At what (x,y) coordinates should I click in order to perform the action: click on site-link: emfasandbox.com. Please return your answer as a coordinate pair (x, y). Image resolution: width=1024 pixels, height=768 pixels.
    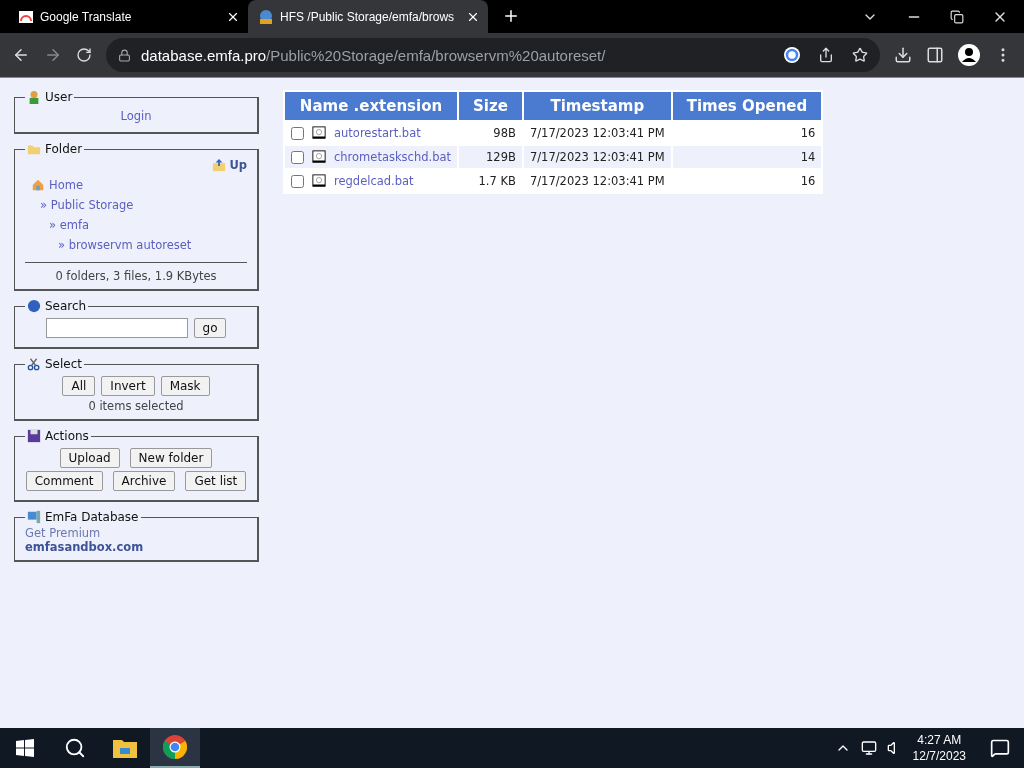
    Looking at the image, I should click on (136, 547).